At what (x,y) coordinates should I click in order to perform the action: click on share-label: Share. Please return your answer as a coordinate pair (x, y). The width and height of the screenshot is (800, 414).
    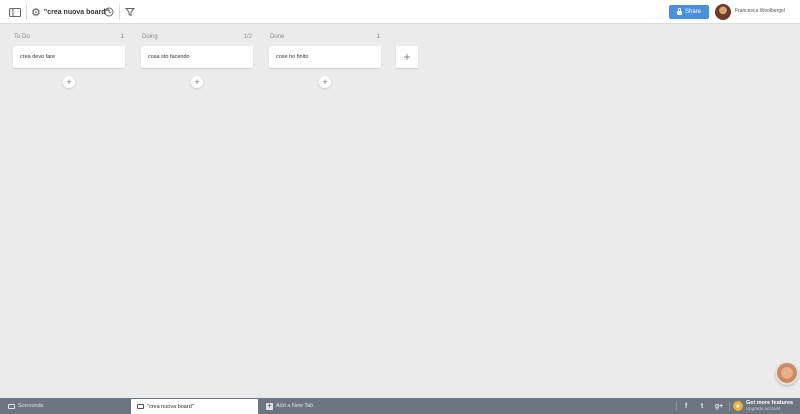
    Looking at the image, I should click on (692, 12).